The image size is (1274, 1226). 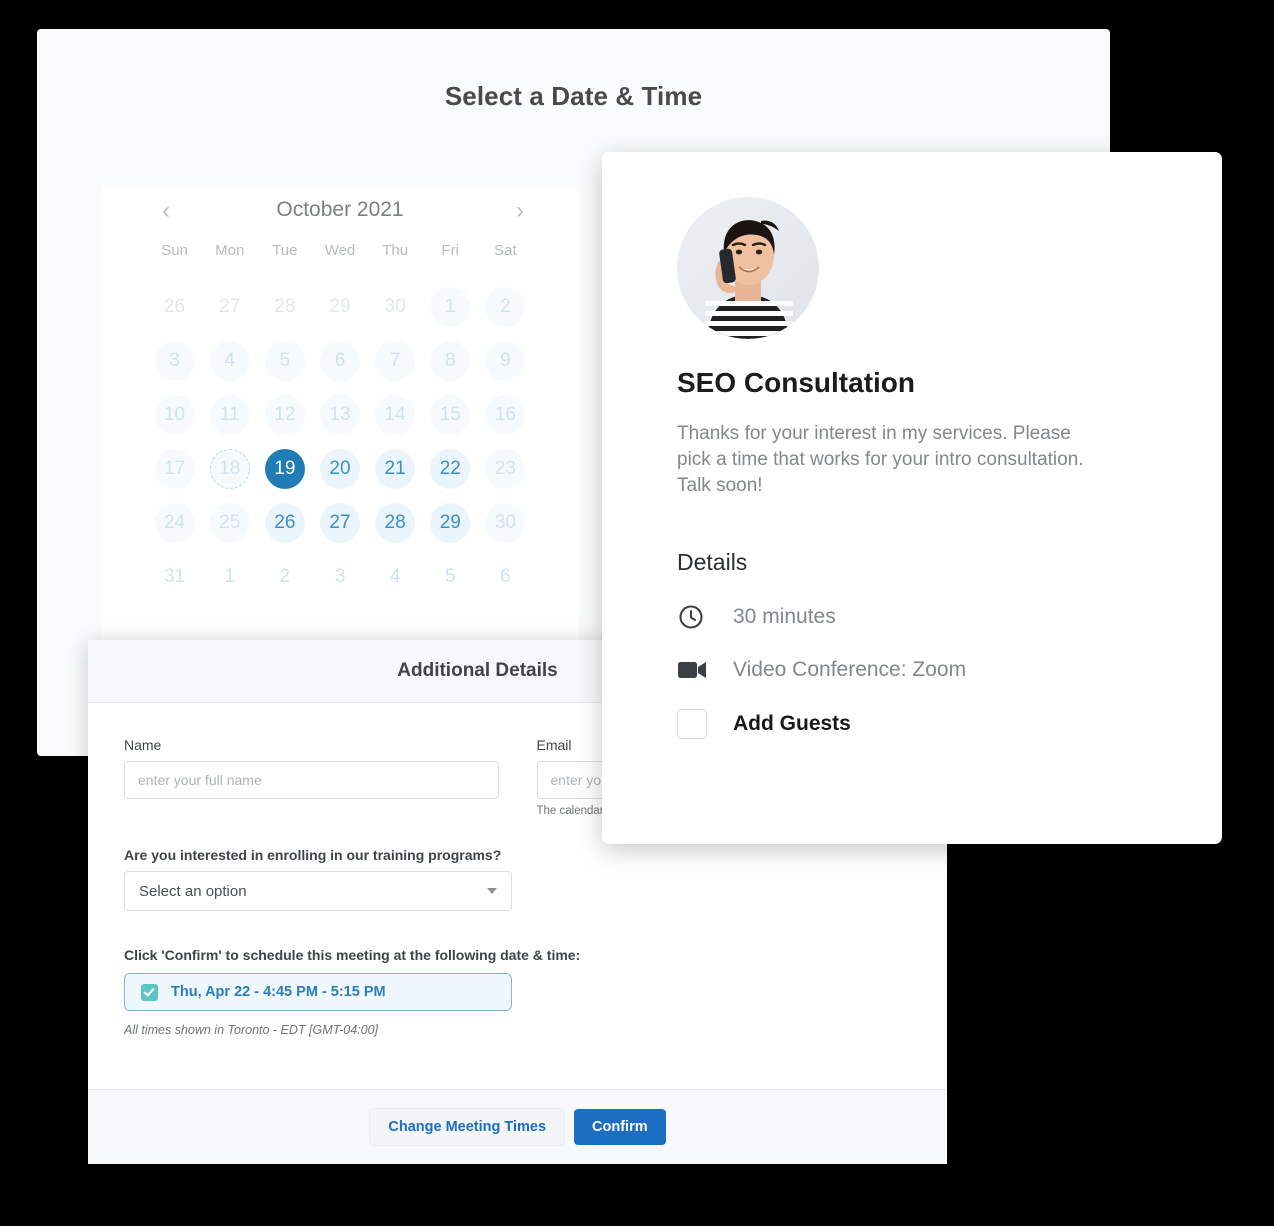 What do you see at coordinates (318, 891) in the screenshot?
I see `training-question-select: Select an option` at bounding box center [318, 891].